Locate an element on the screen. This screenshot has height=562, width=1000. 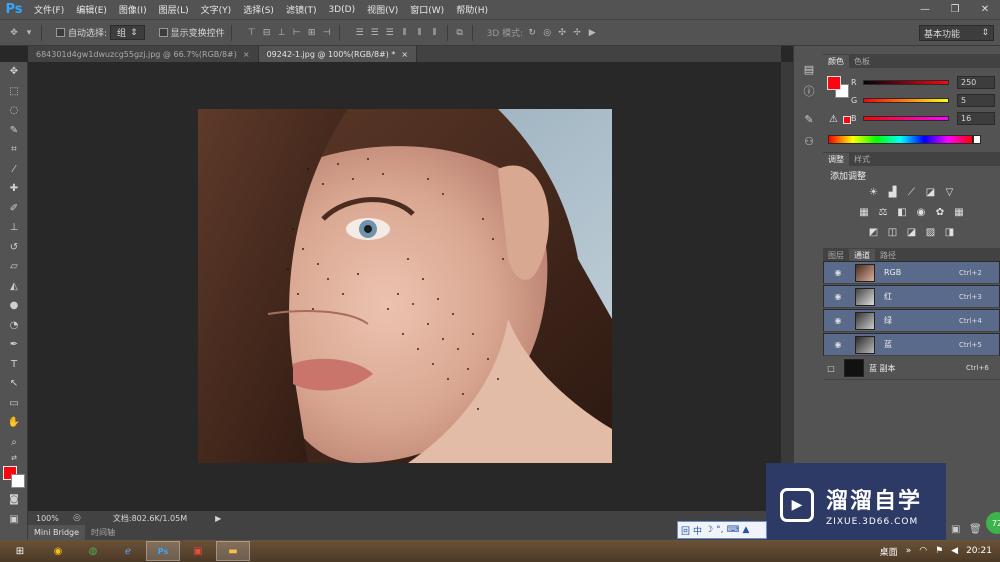
workspace-dropdown: 基本功能 ⇕ is located at coordinates (956, 33).